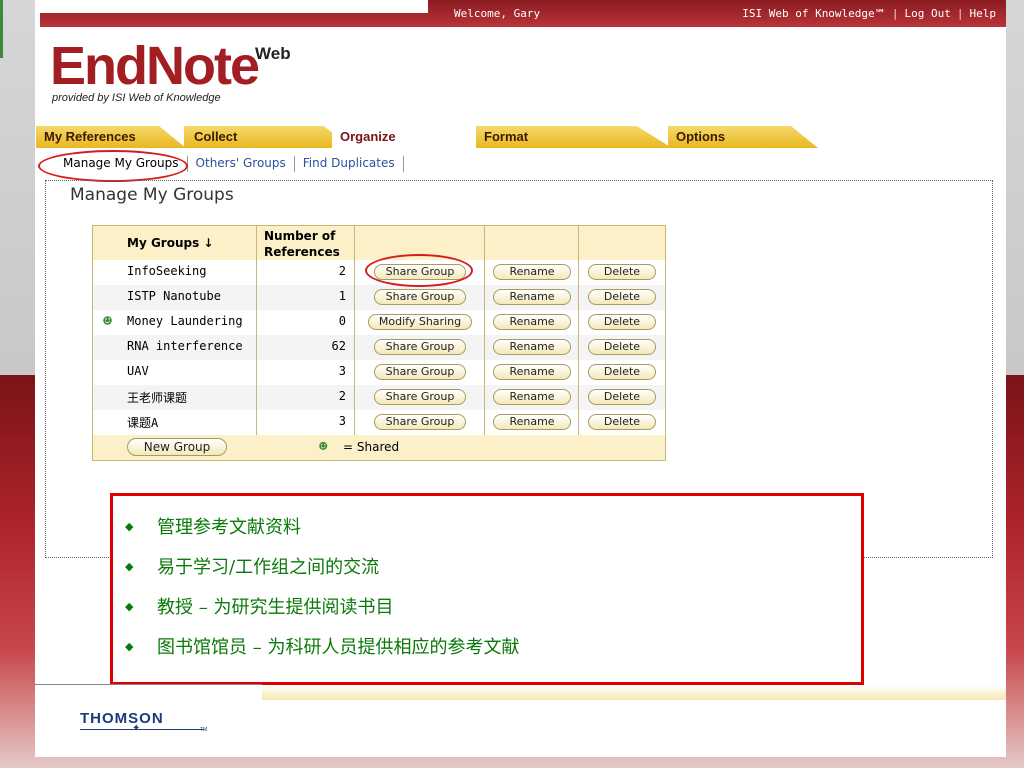 Image resolution: width=1024 pixels, height=768 pixels. I want to click on action-cell: Modify Sharing, so click(420, 322).